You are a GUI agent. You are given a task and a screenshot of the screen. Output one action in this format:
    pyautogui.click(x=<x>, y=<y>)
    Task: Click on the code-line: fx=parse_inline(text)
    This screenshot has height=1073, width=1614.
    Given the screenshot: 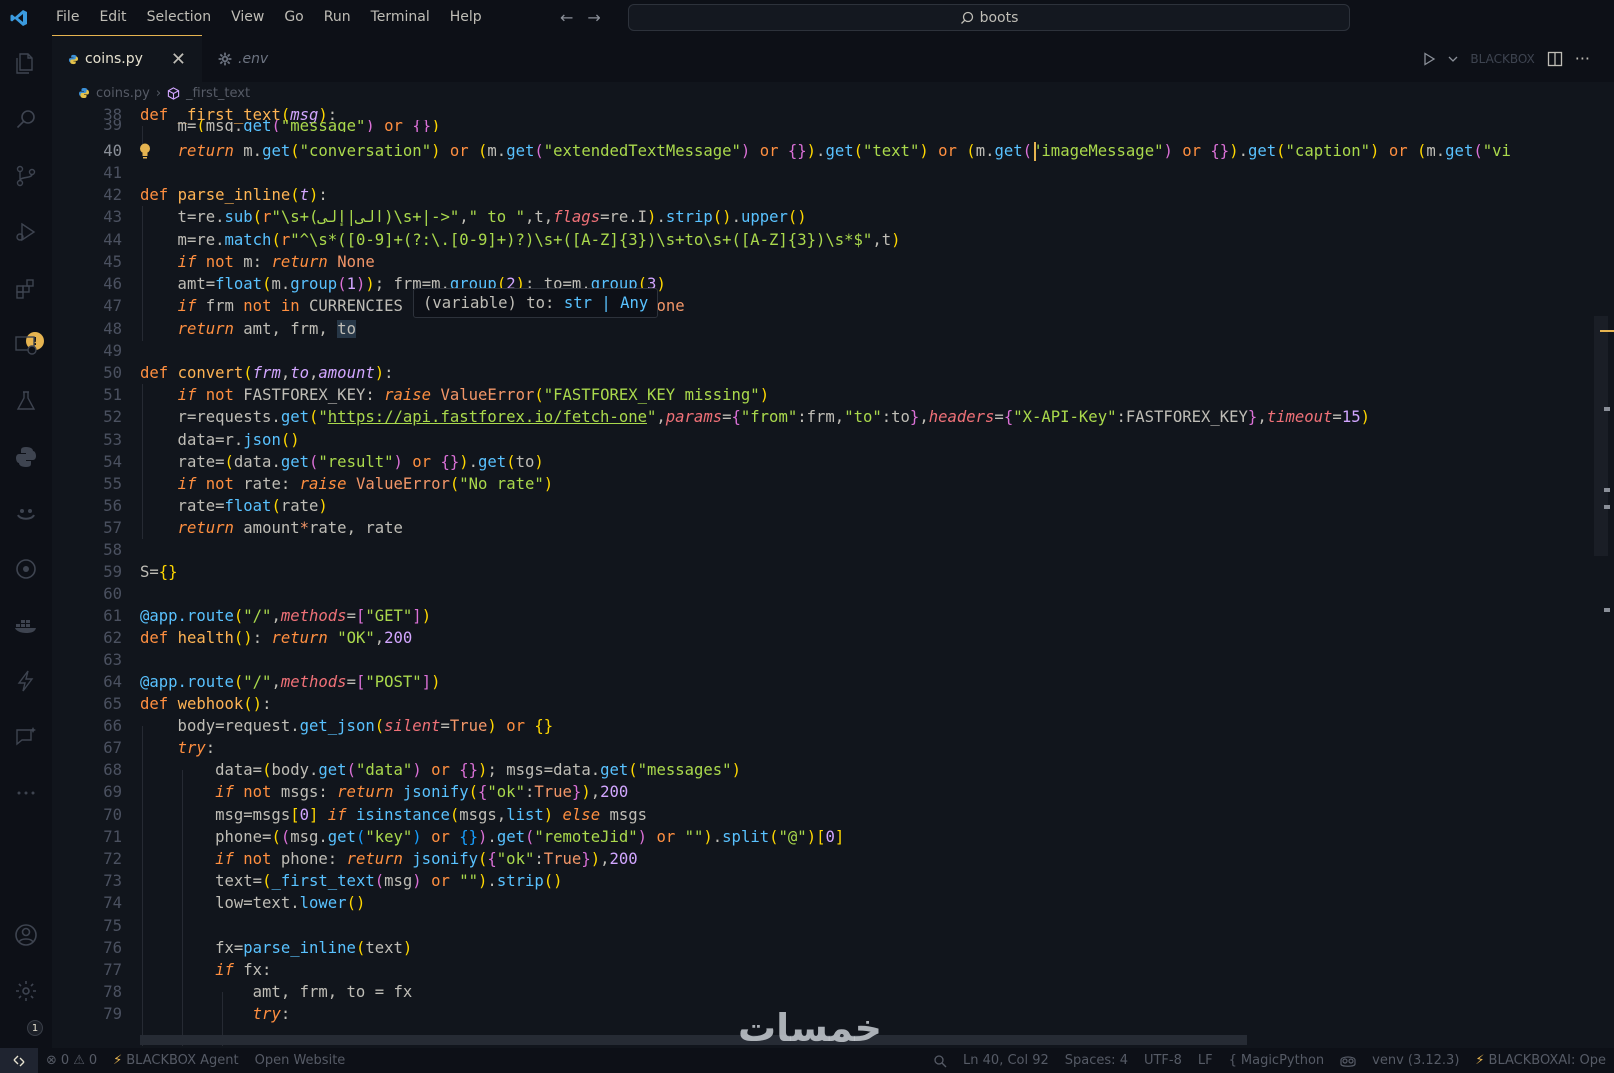 What is the action you would take?
    pyautogui.click(x=276, y=948)
    